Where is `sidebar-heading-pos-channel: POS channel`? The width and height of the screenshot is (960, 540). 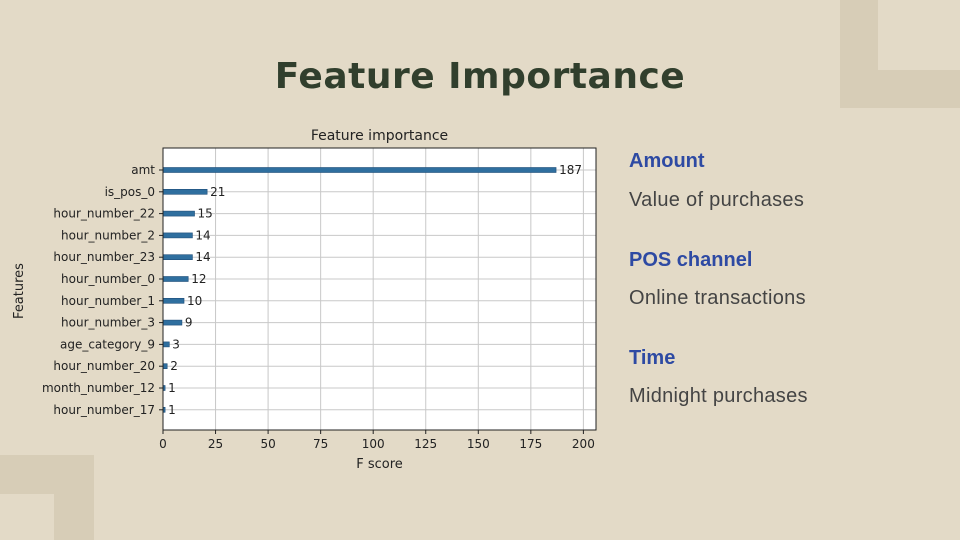 sidebar-heading-pos-channel: POS channel is located at coordinates (691, 260).